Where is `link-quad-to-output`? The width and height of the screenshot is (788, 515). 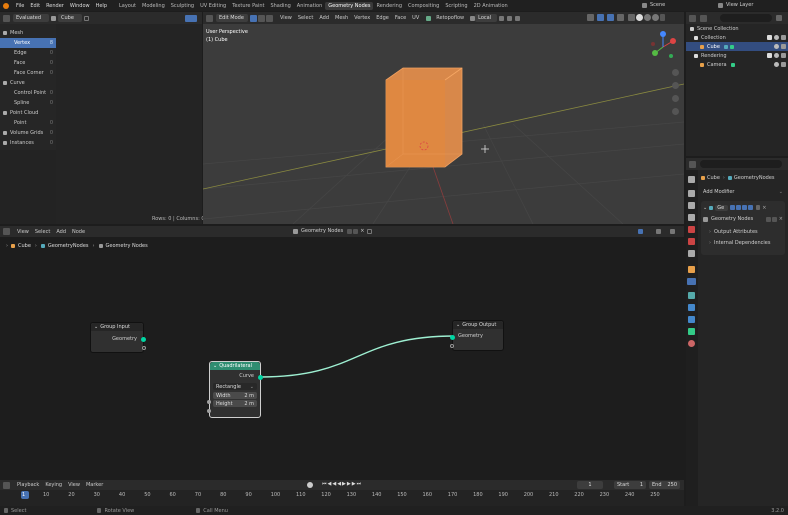
link-quad-to-output is located at coordinates (357, 356).